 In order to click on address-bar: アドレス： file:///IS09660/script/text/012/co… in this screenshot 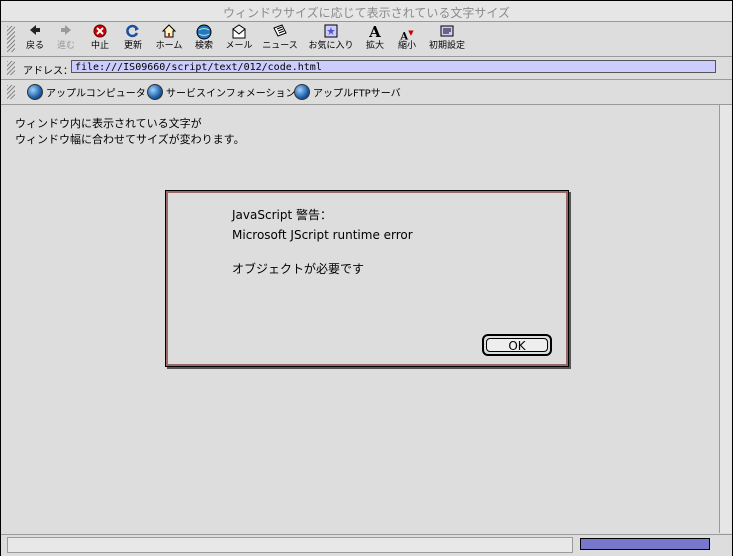, I will do `click(366, 68)`.